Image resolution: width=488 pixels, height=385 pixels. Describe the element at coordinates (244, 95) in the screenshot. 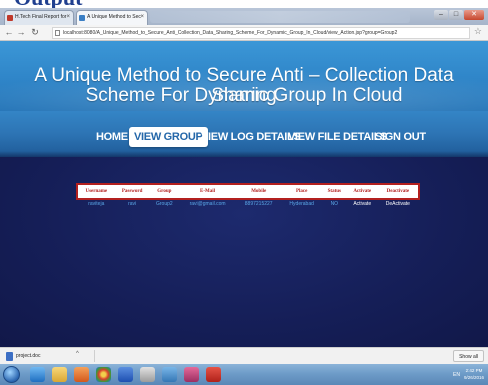

I see `site-title-line-2: Scheme For Dynamic Group In Cloud` at that location.